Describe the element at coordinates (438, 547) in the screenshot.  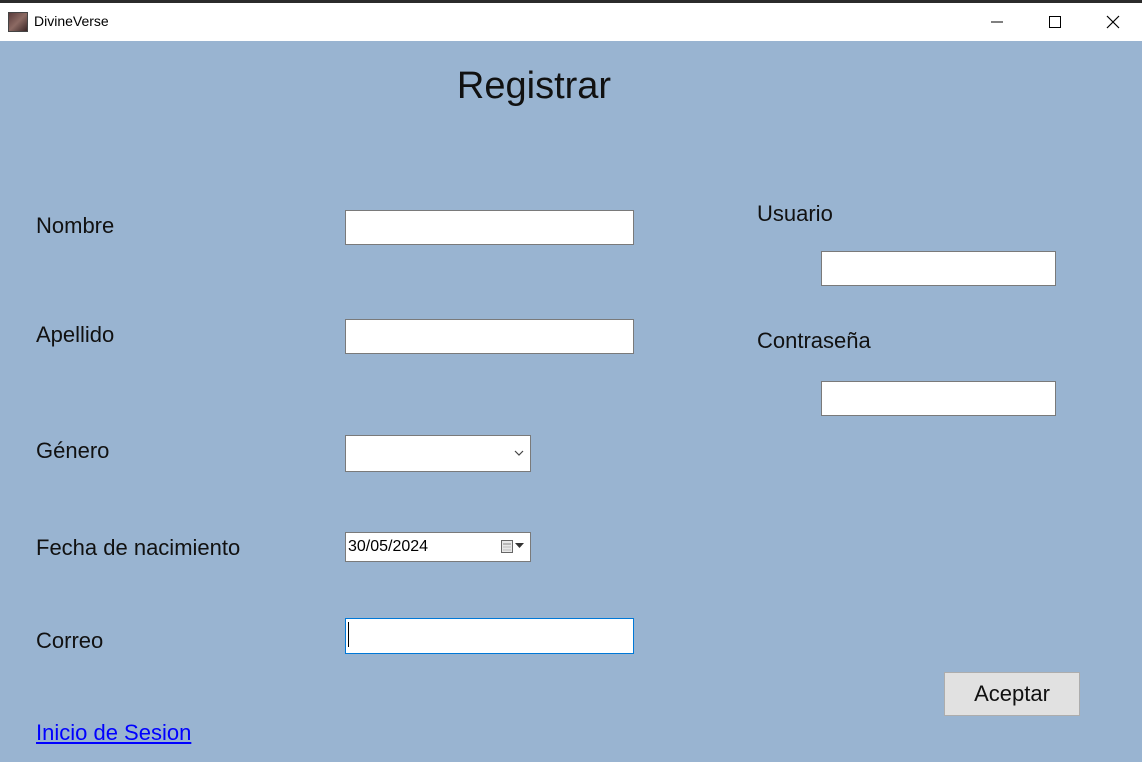
I see `fecha-datepicker: 30/05/2024` at that location.